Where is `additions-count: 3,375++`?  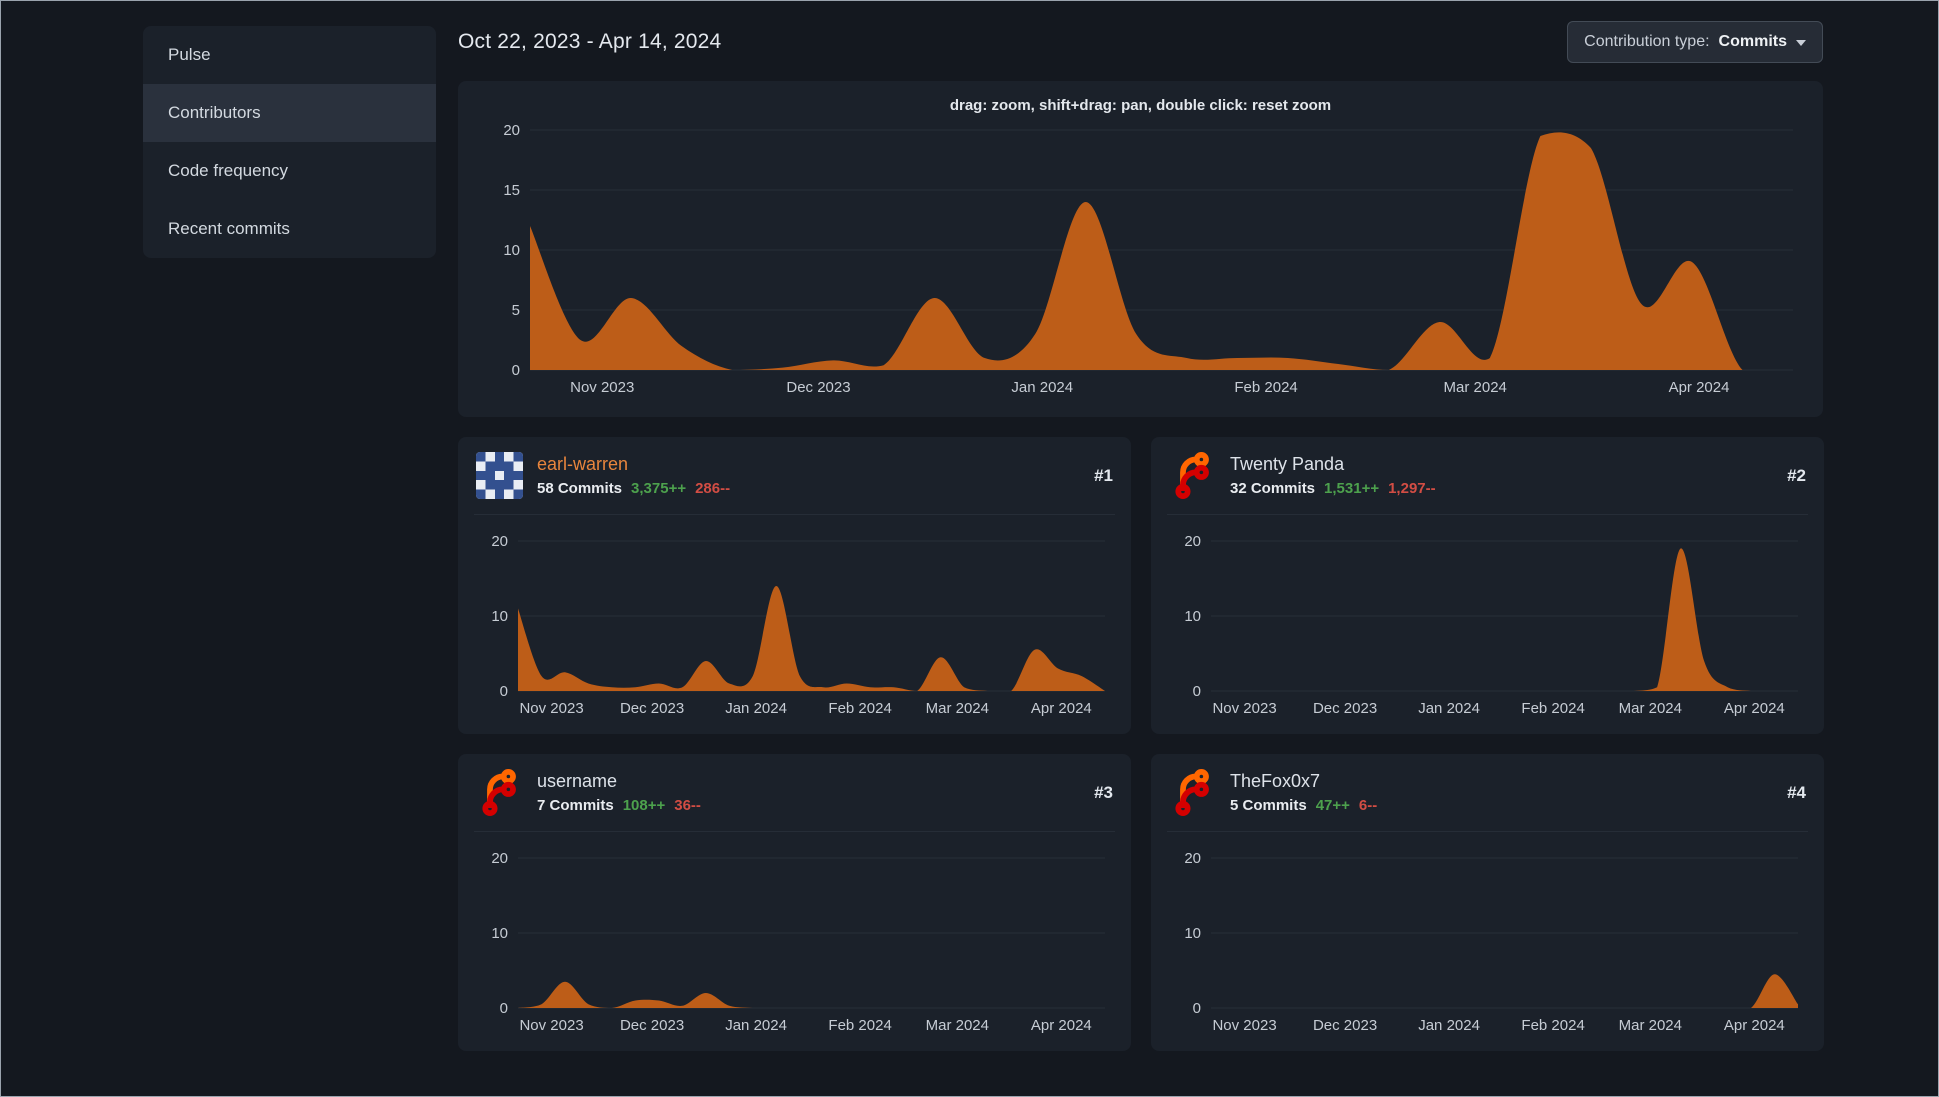
additions-count: 3,375++ is located at coordinates (659, 488).